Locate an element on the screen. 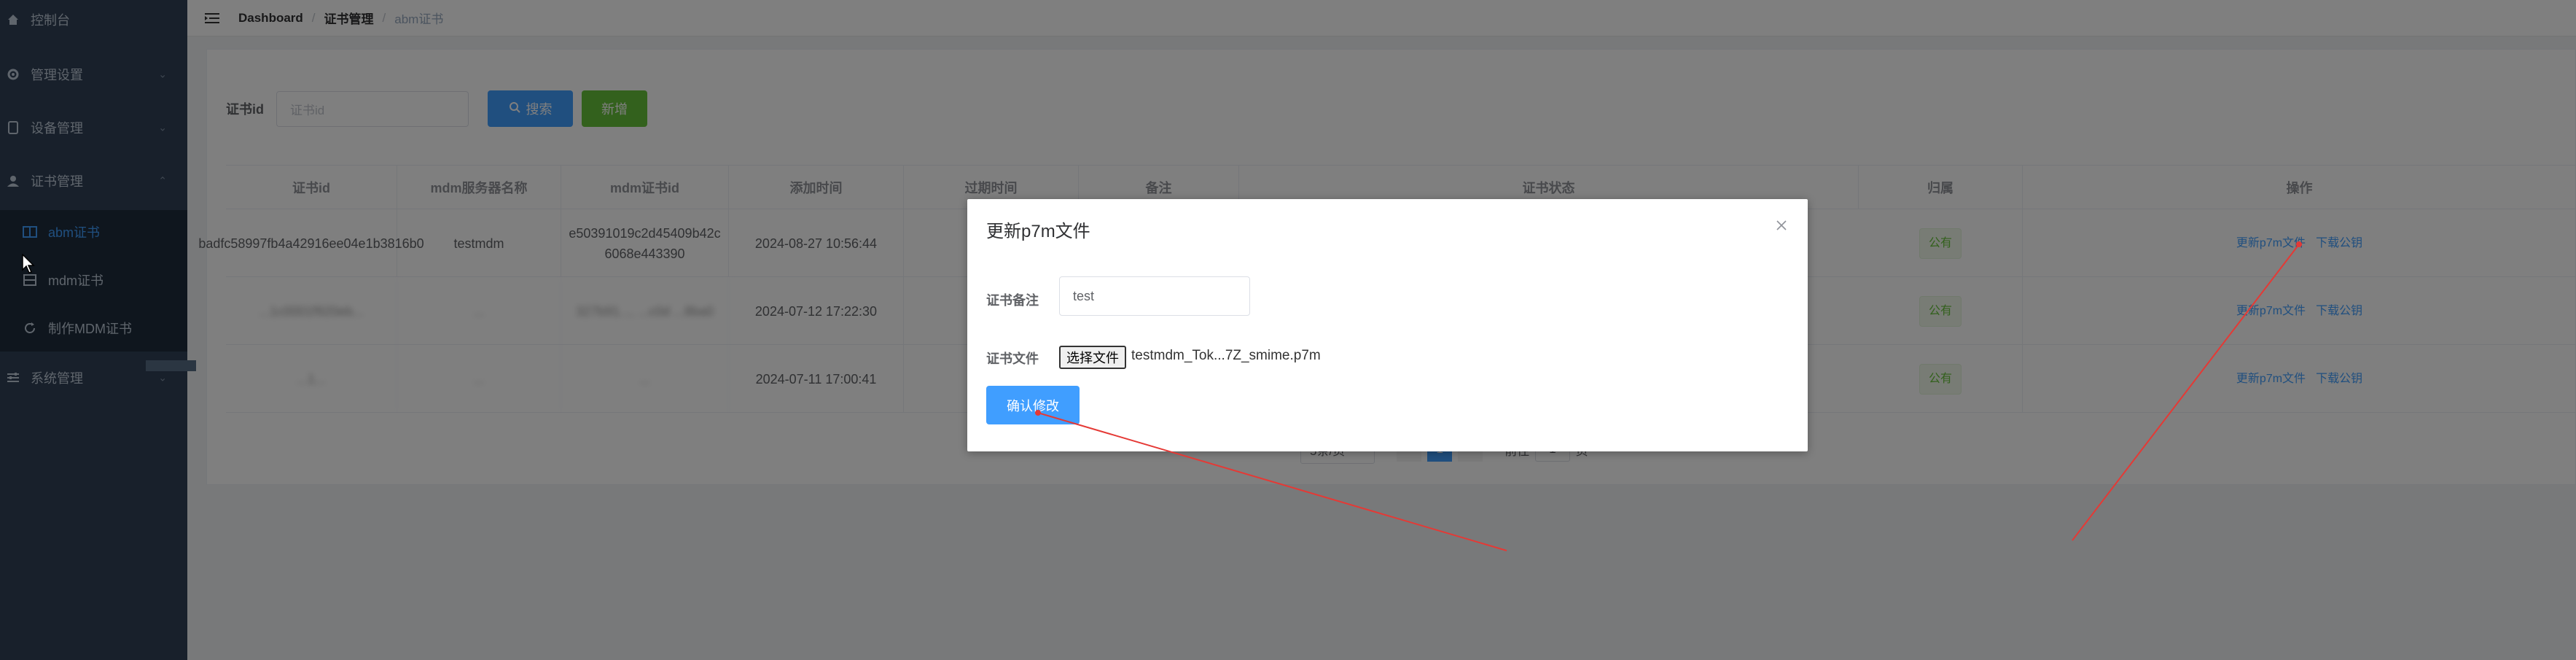 The image size is (2576, 660). remark-input: test is located at coordinates (1154, 296).